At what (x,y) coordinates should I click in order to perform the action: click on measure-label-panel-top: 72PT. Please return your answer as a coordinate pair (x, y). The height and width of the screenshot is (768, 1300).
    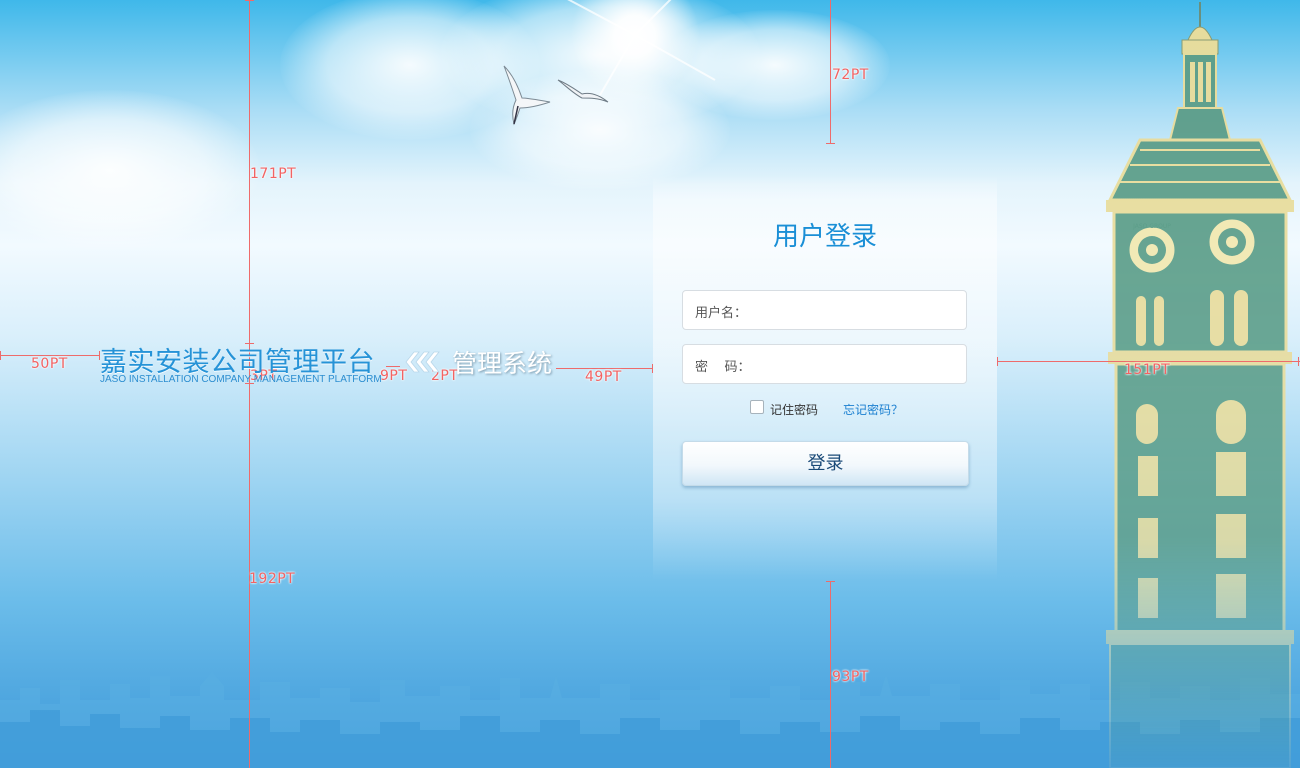
    Looking at the image, I should click on (850, 75).